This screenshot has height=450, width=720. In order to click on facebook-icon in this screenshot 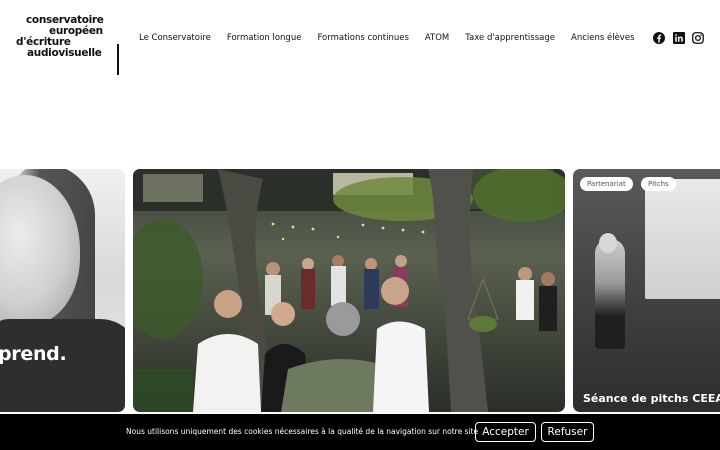, I will do `click(659, 38)`.